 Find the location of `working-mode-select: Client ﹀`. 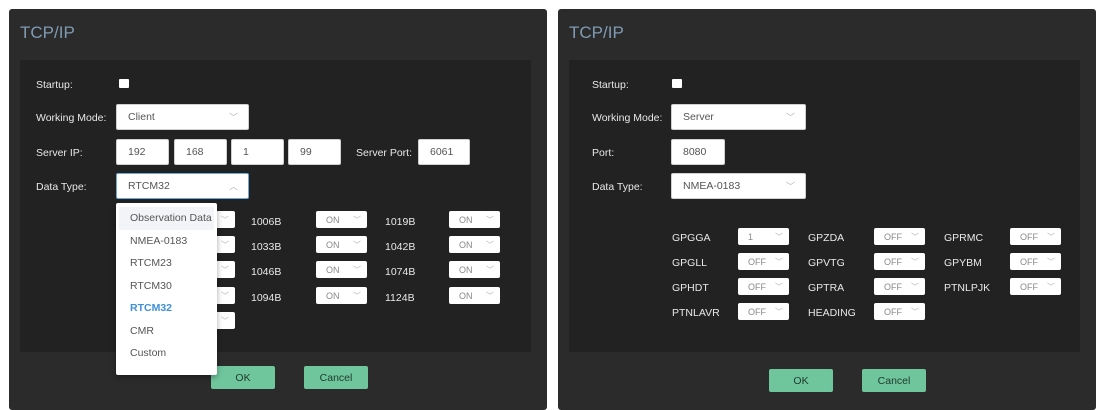

working-mode-select: Client ﹀ is located at coordinates (182, 117).